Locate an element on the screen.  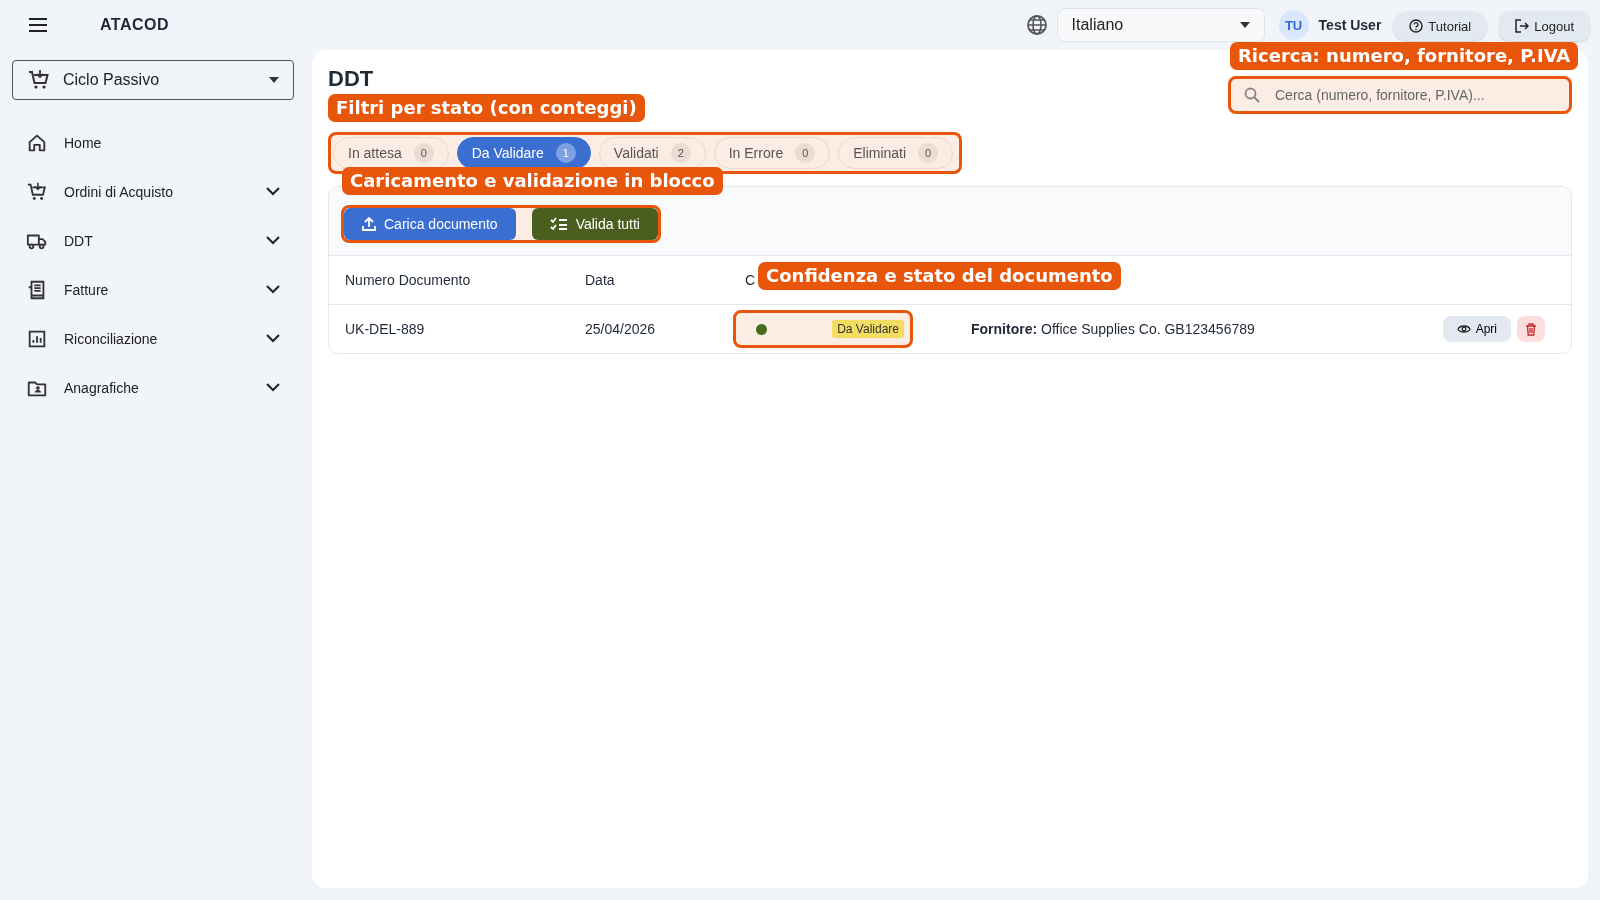
checklist-icon is located at coordinates (558, 224).